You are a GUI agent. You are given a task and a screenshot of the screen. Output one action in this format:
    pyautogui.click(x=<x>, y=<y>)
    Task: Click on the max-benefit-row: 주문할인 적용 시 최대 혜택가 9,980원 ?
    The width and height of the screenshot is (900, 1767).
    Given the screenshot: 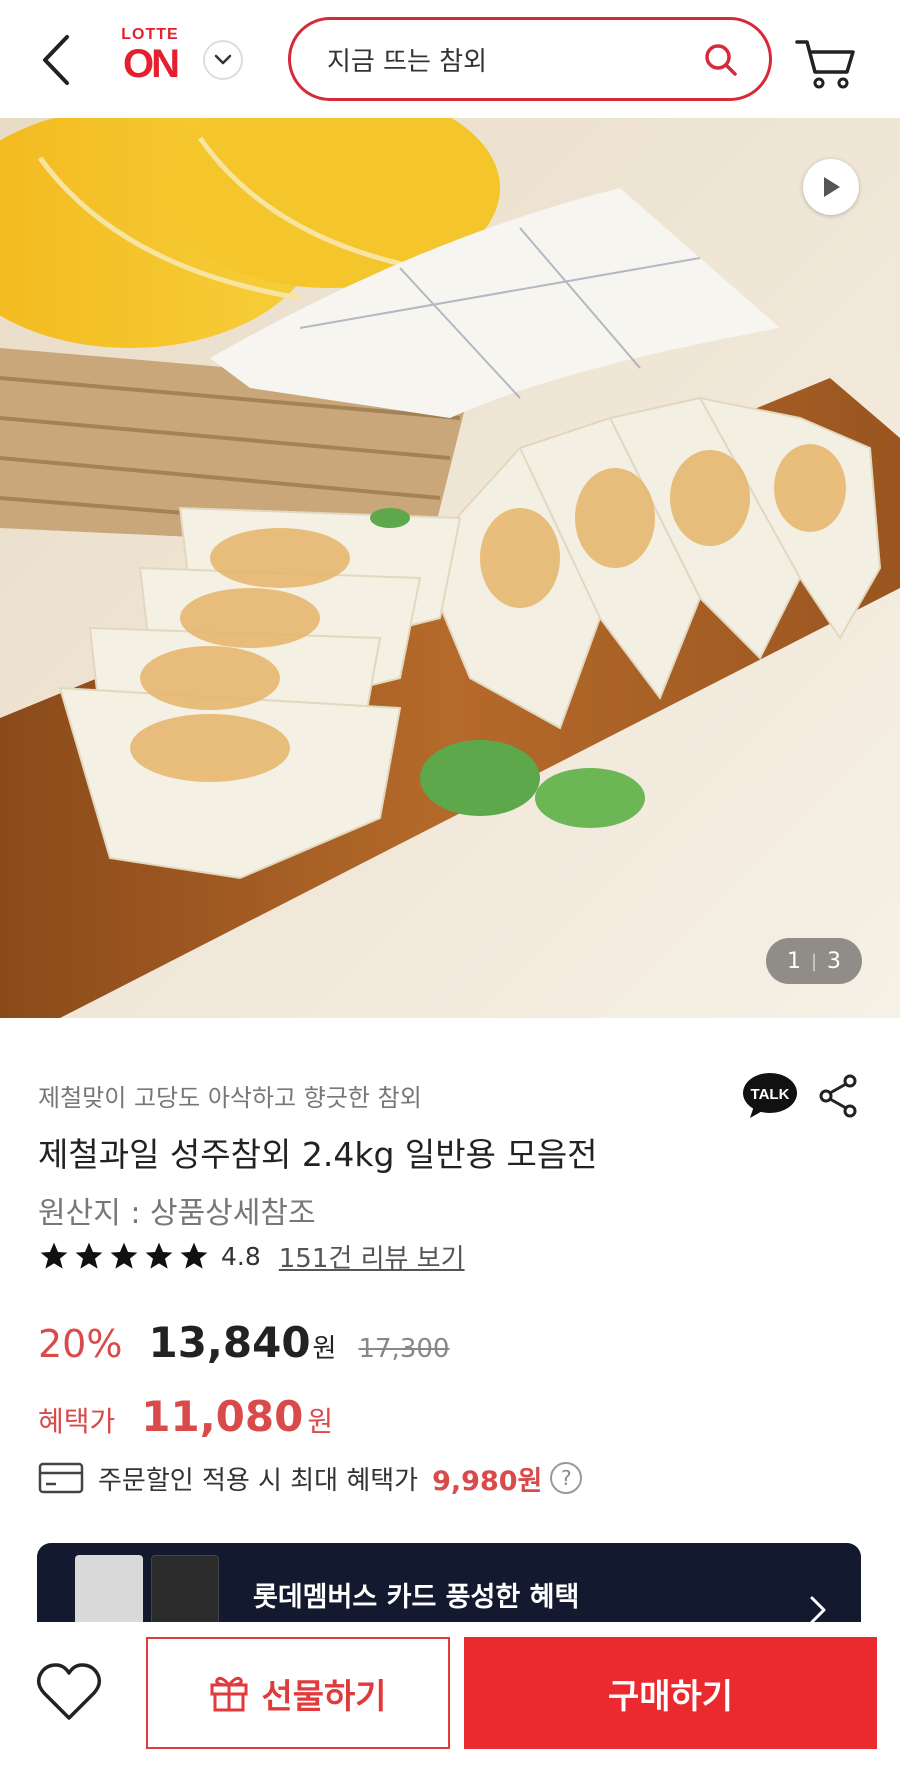 What is the action you would take?
    pyautogui.click(x=310, y=1478)
    